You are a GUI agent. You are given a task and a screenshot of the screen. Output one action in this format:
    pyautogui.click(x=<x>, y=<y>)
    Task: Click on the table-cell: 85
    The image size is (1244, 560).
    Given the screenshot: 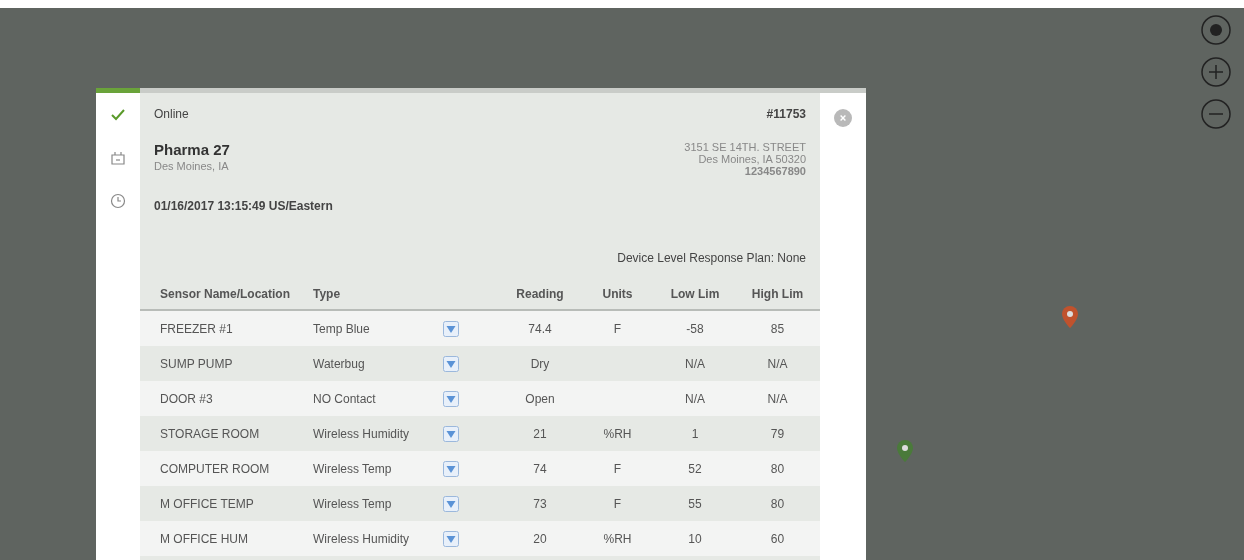 What is the action you would take?
    pyautogui.click(x=777, y=328)
    